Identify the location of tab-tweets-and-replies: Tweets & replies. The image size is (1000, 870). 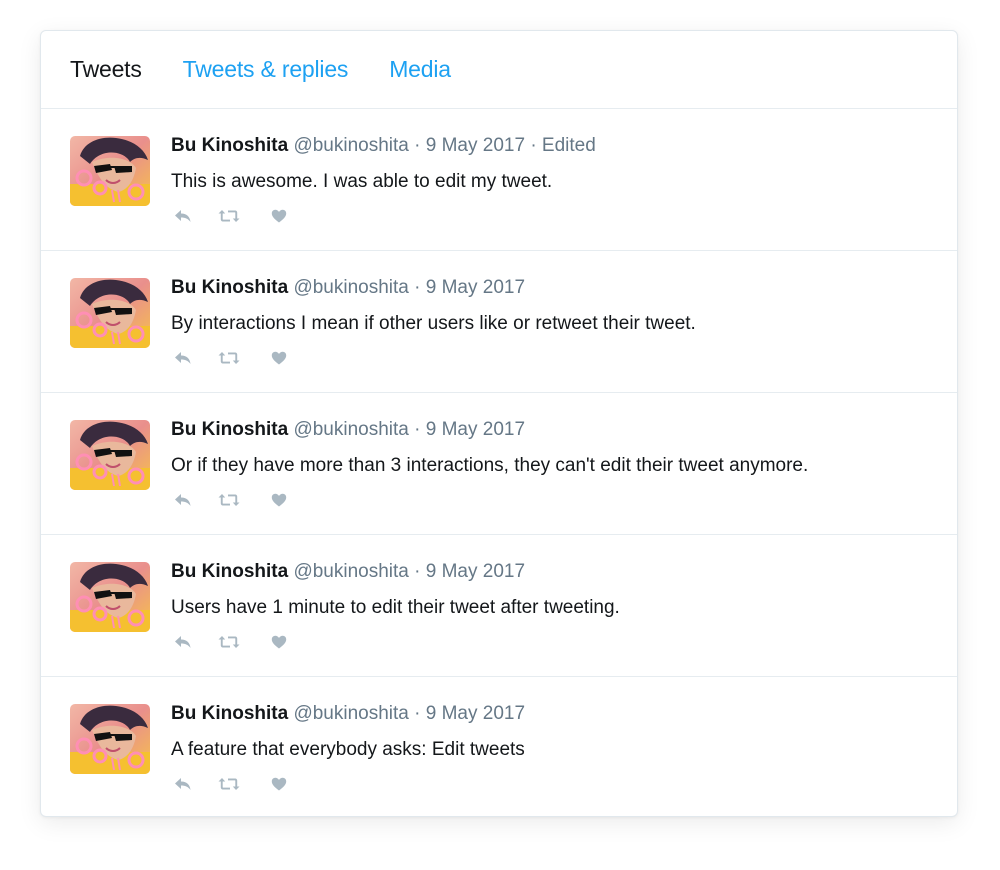
(266, 69).